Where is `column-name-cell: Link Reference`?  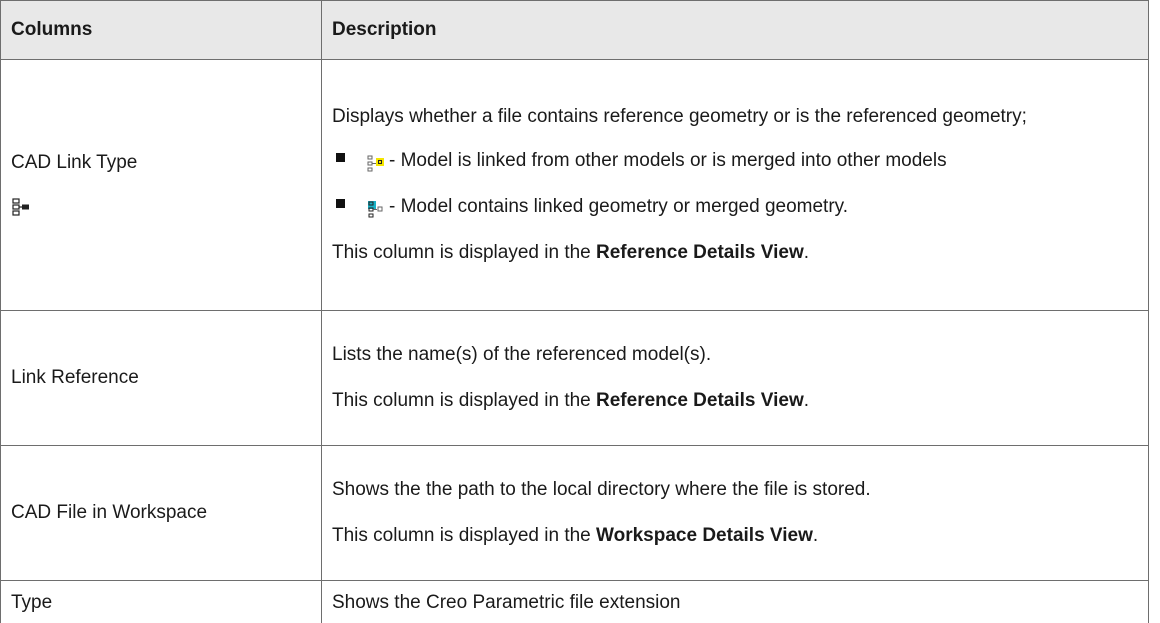
column-name-cell: Link Reference is located at coordinates (161, 378).